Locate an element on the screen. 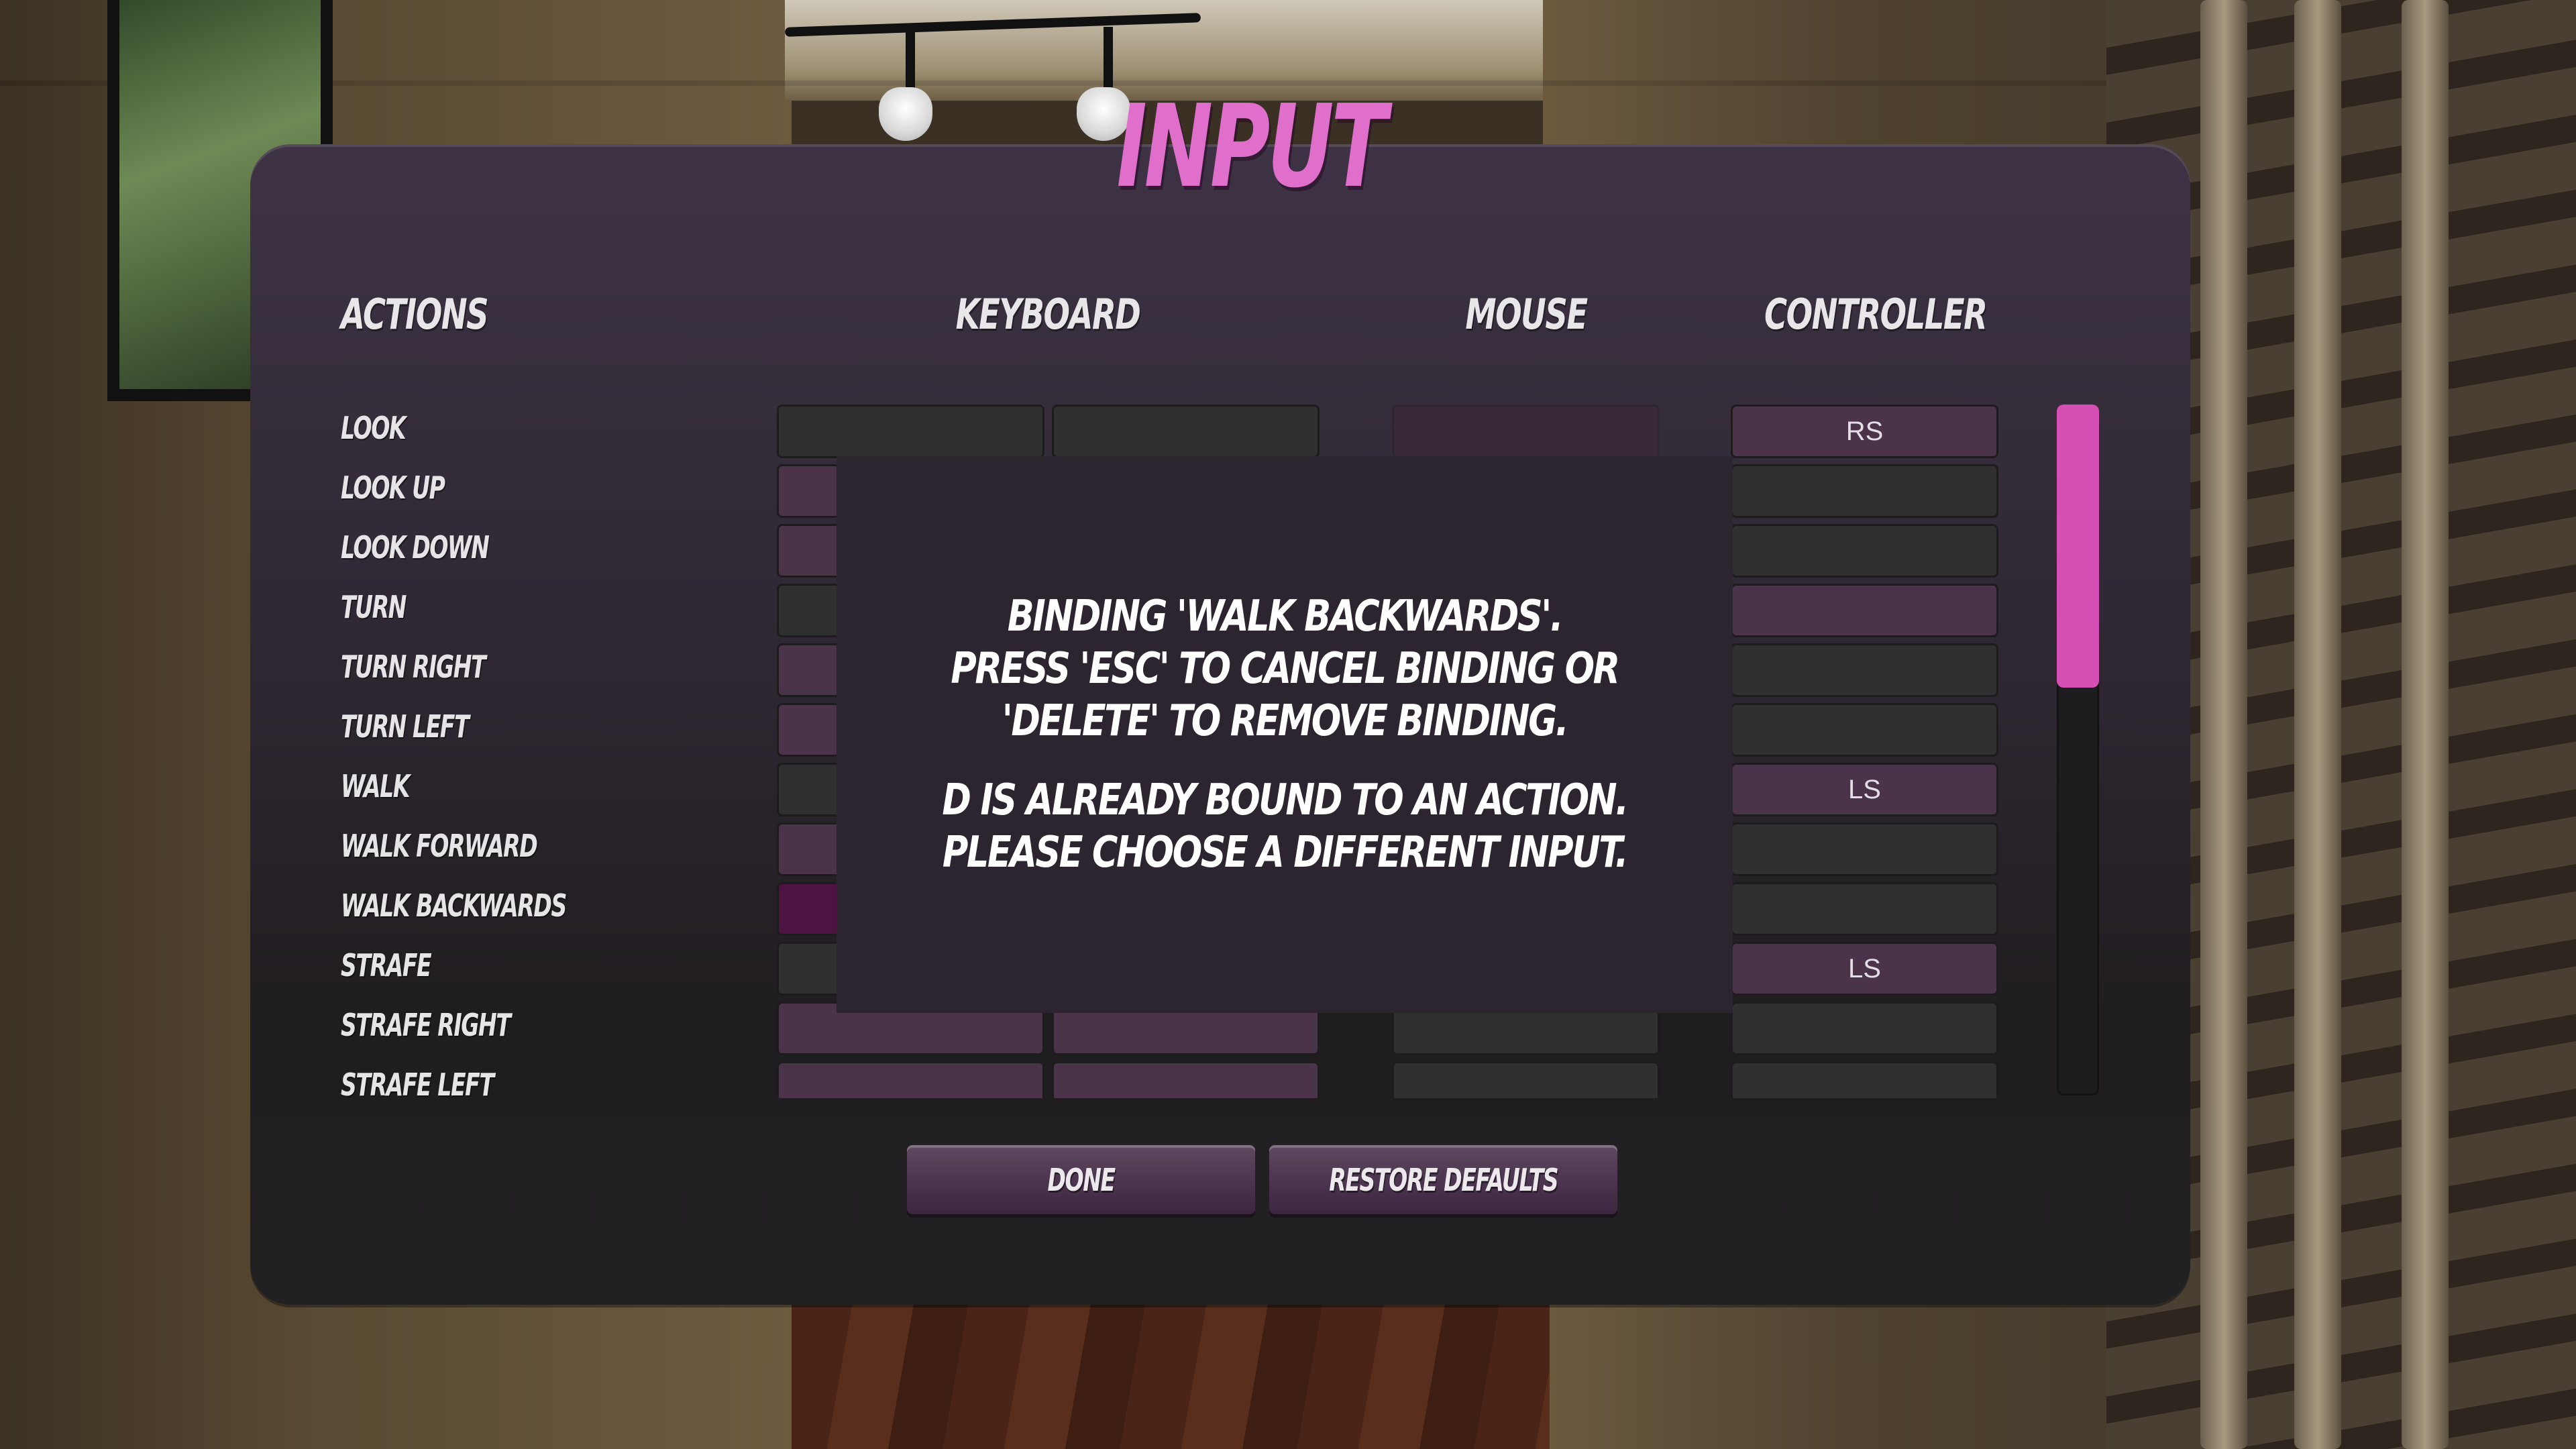 The image size is (2576, 1449). column-header-mouse: MOUSE is located at coordinates (1526, 314).